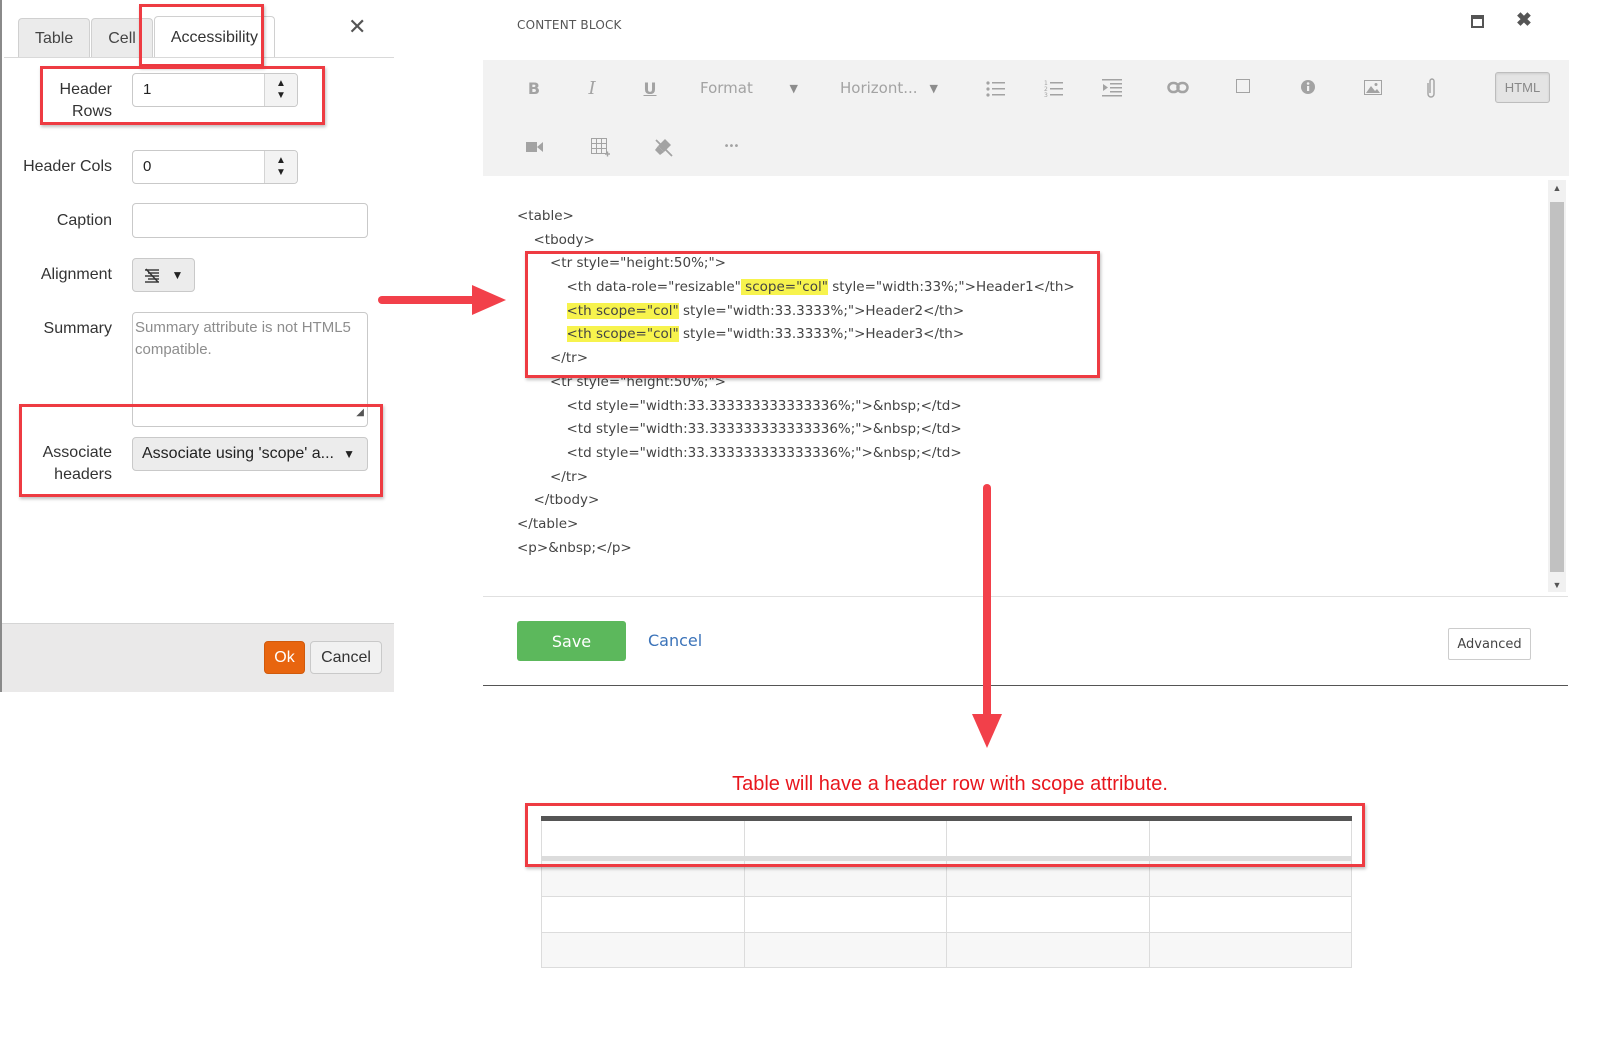  What do you see at coordinates (1522, 87) in the screenshot?
I see `html-source-button: HTML` at bounding box center [1522, 87].